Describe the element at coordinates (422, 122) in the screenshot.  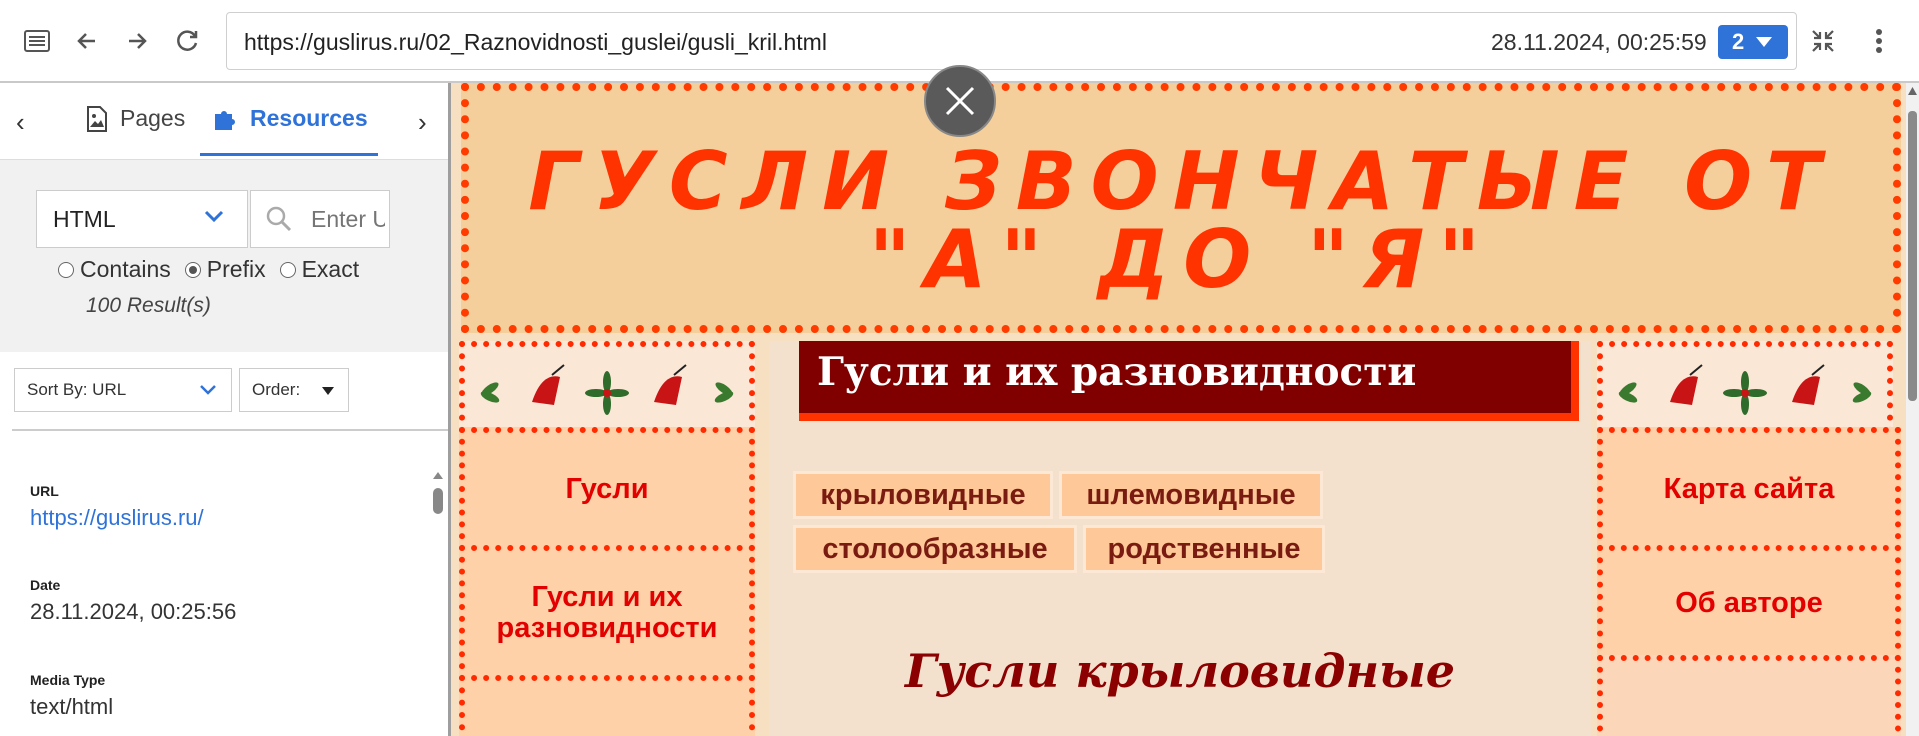
I see `chevron-right-icon: ›` at that location.